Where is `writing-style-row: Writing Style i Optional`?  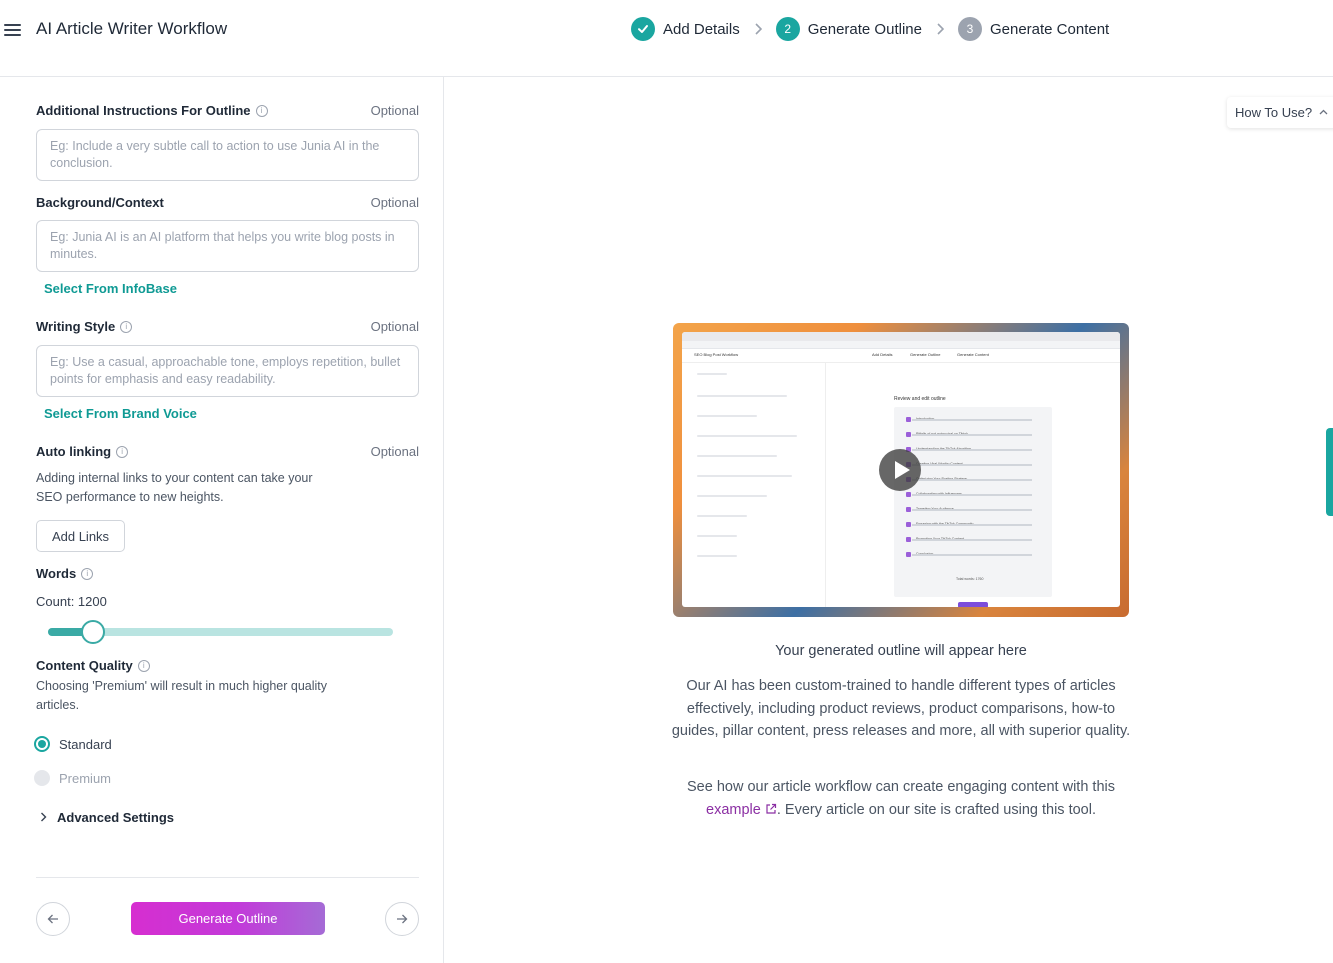 writing-style-row: Writing Style i Optional is located at coordinates (227, 326).